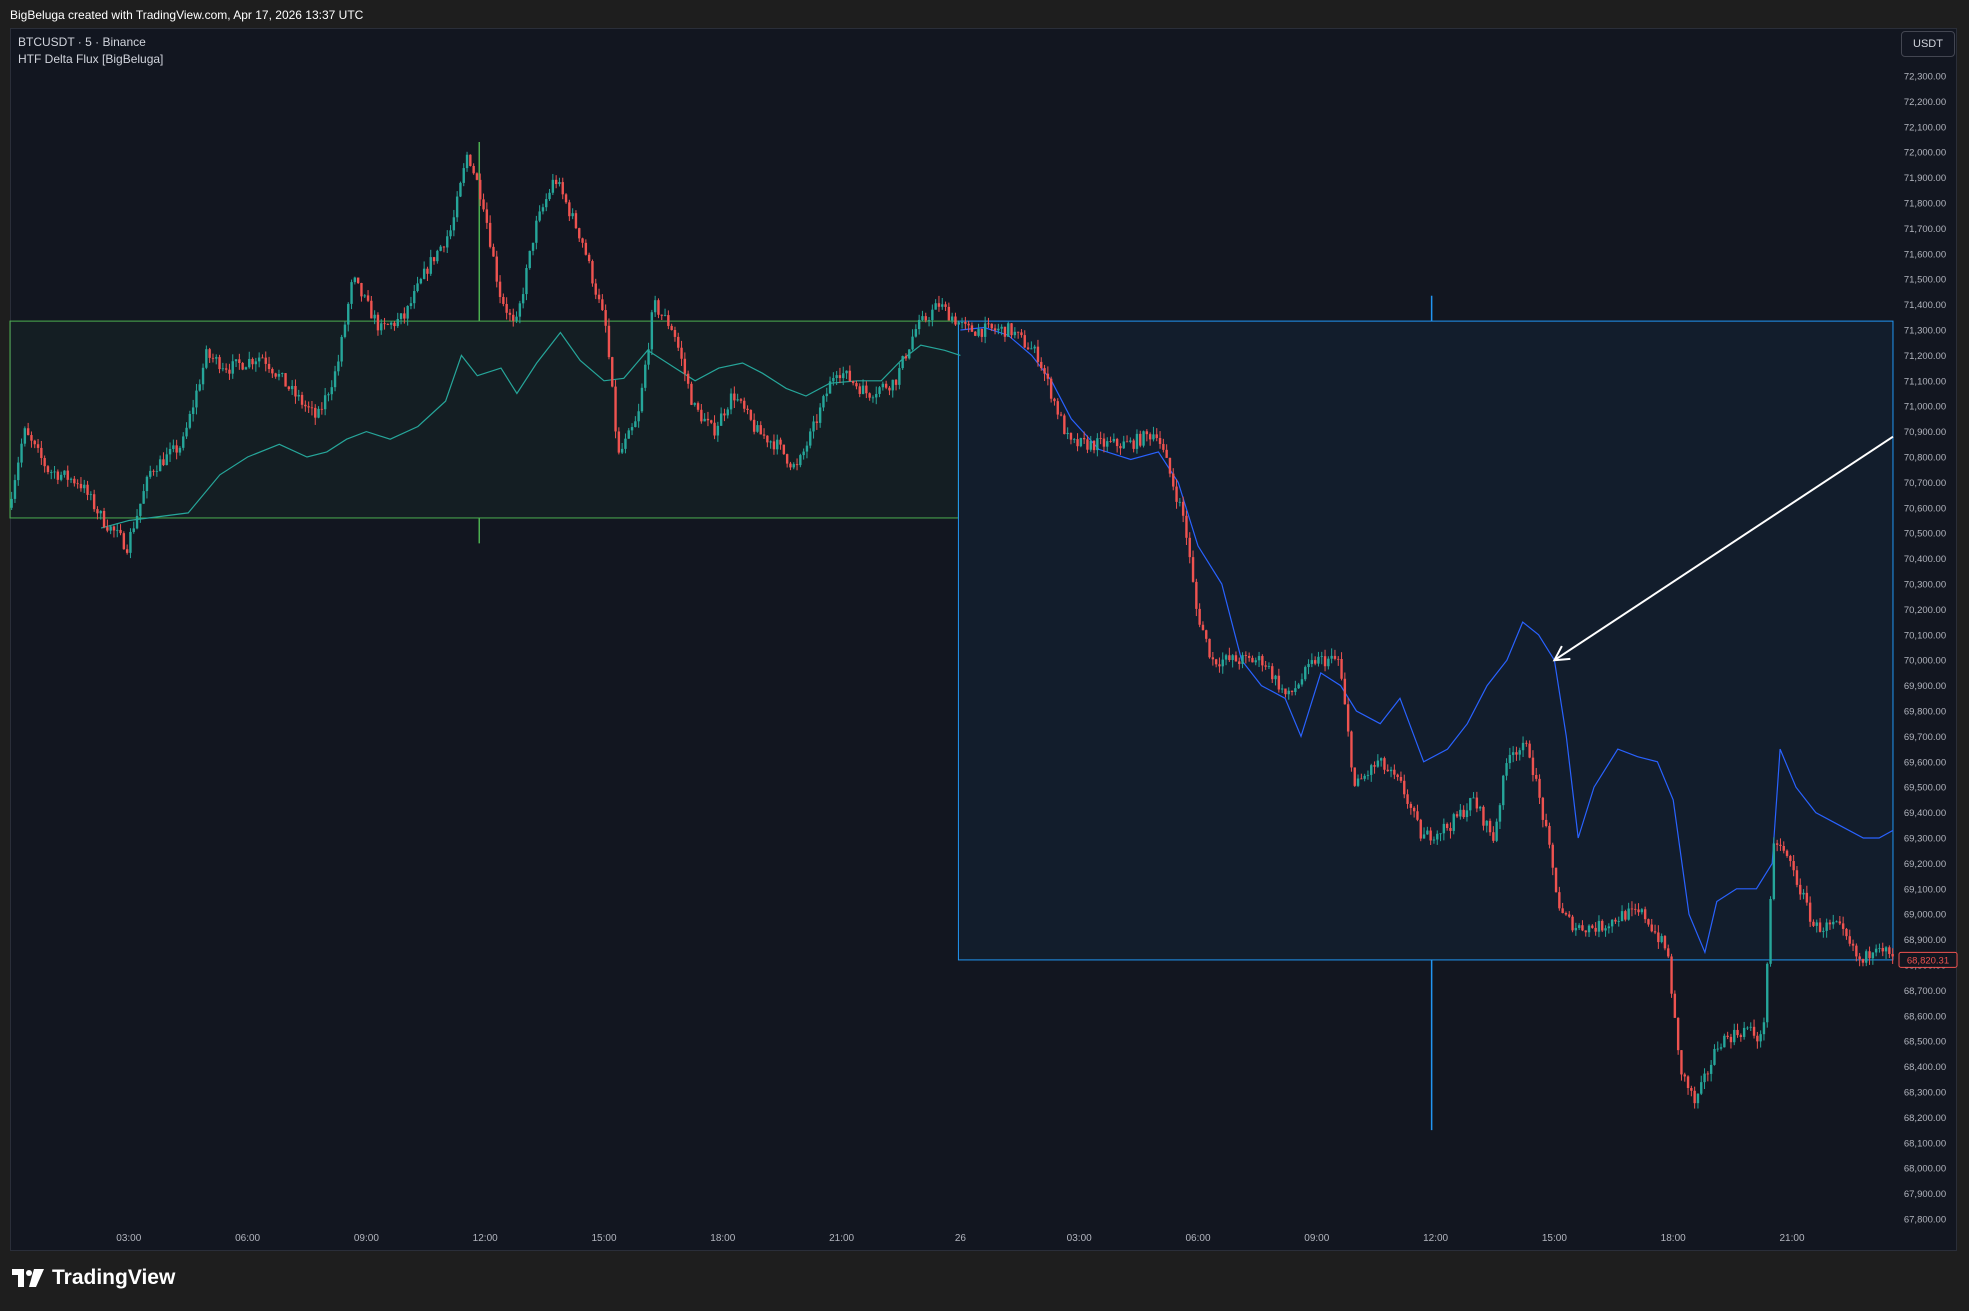 The height and width of the screenshot is (1311, 1969). I want to click on symbol-line: BTCUSDT · 5 · Binance, so click(90, 42).